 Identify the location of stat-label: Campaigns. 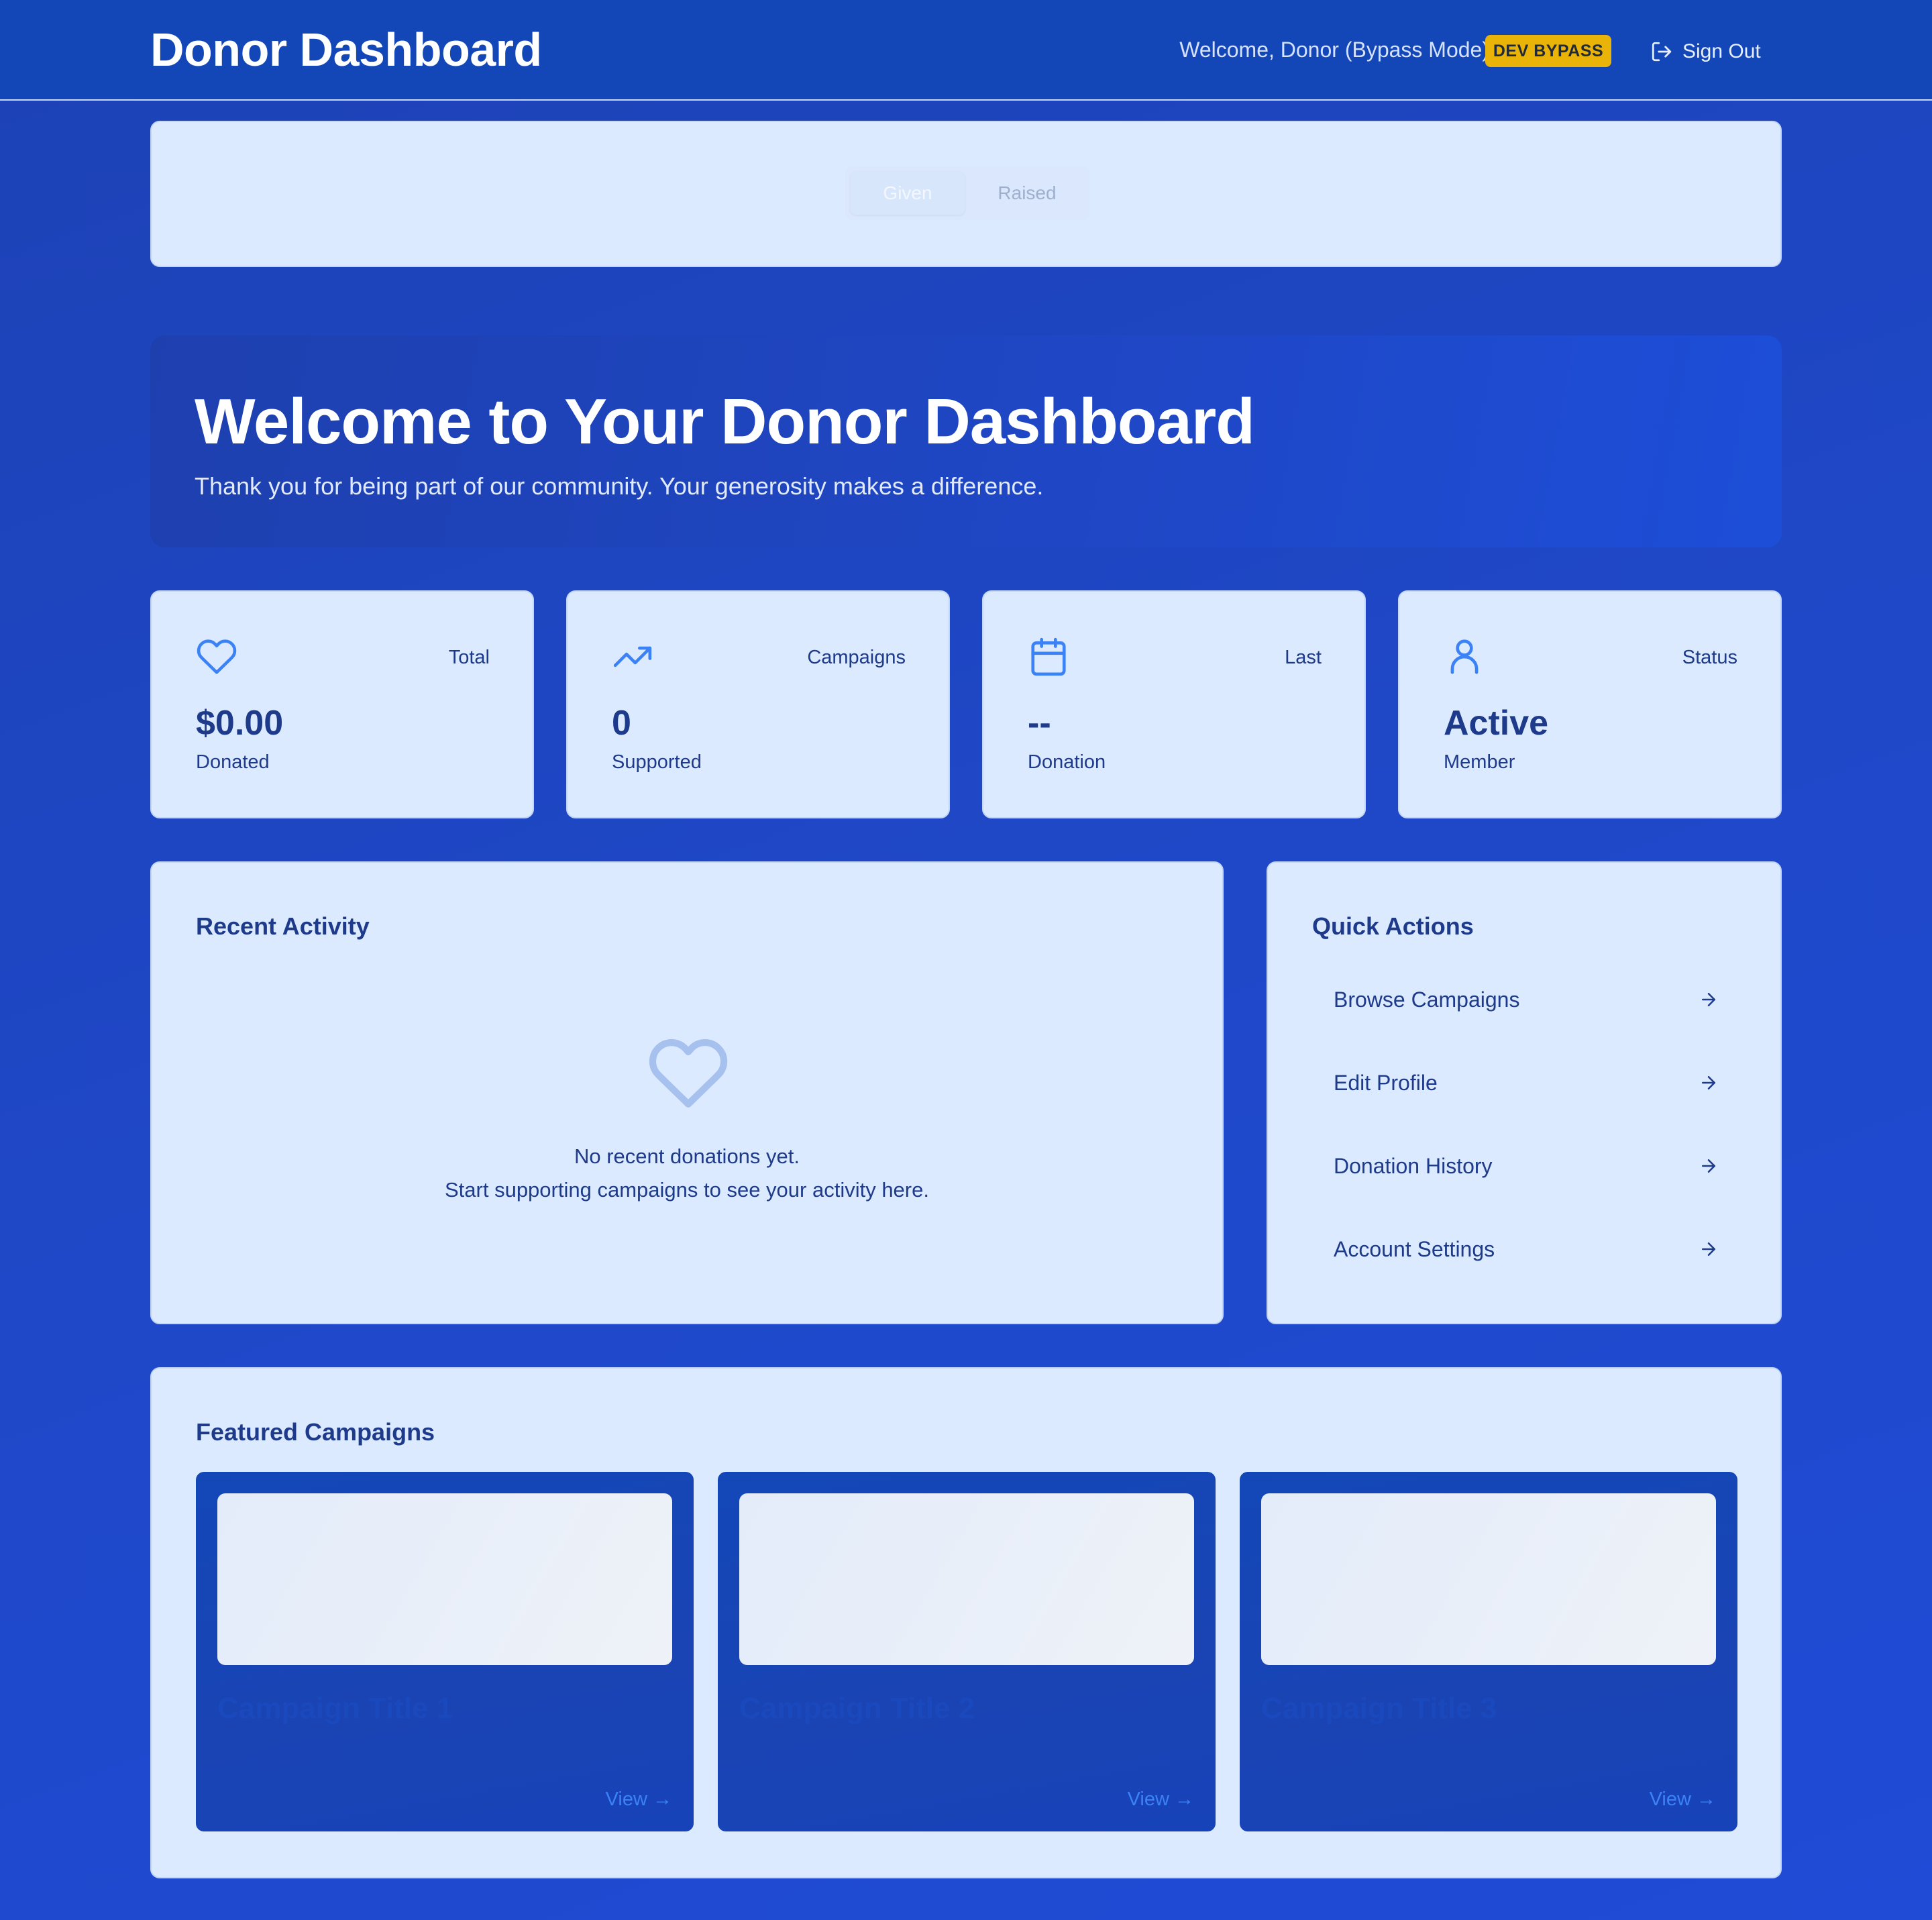
(856, 658).